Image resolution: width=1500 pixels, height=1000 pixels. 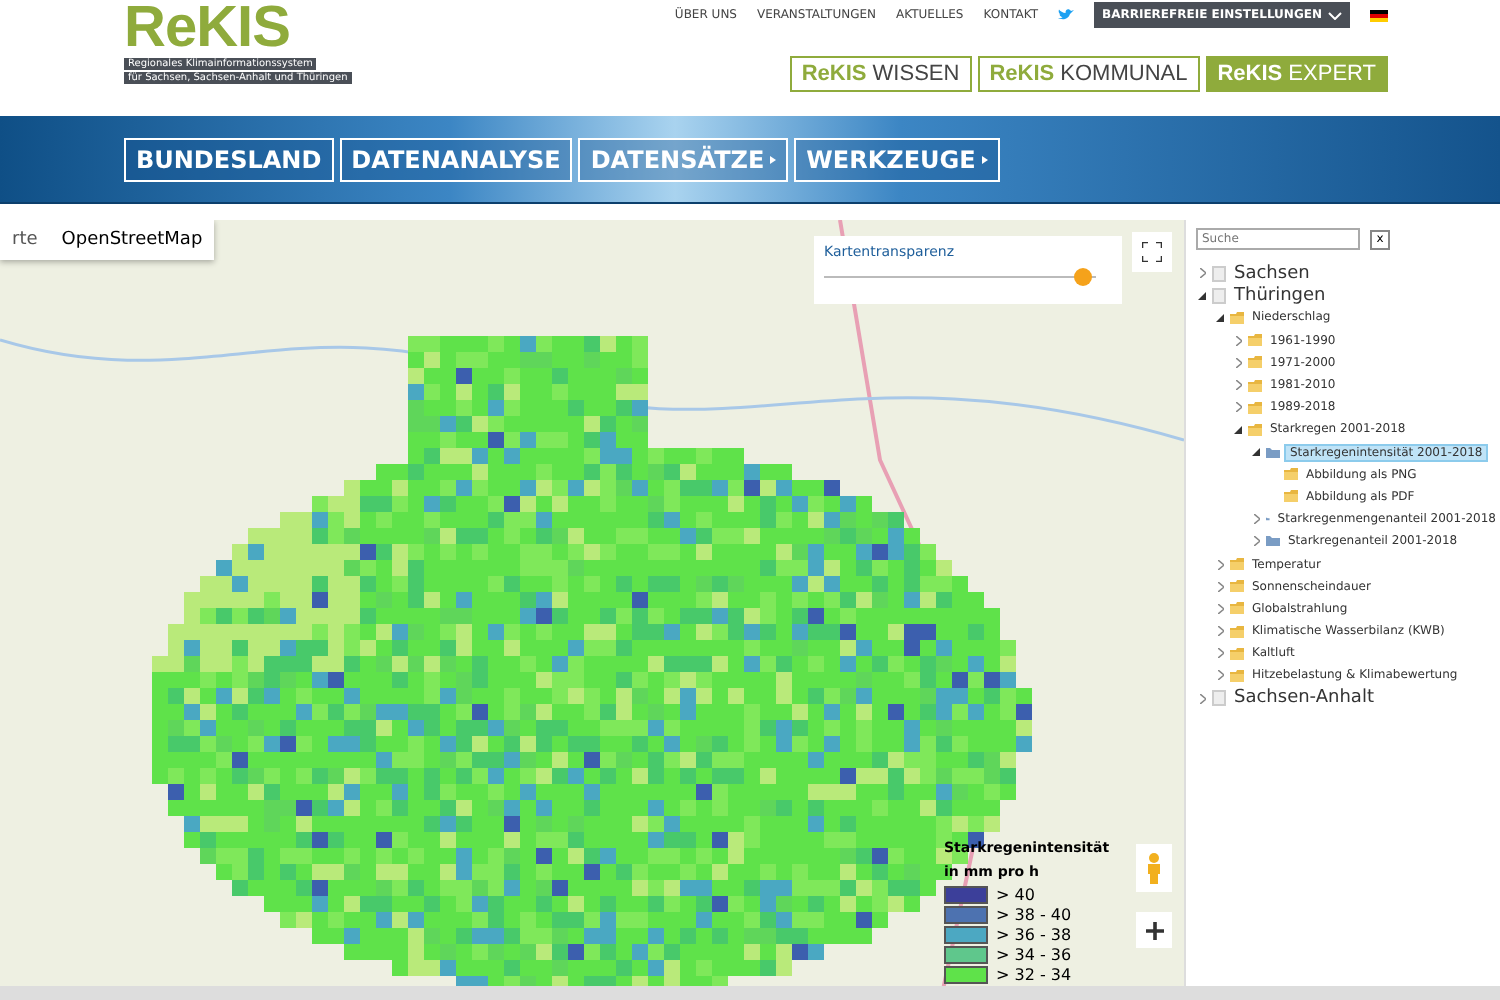 What do you see at coordinates (1015, 894) in the screenshot?
I see `legend-label: > 40` at bounding box center [1015, 894].